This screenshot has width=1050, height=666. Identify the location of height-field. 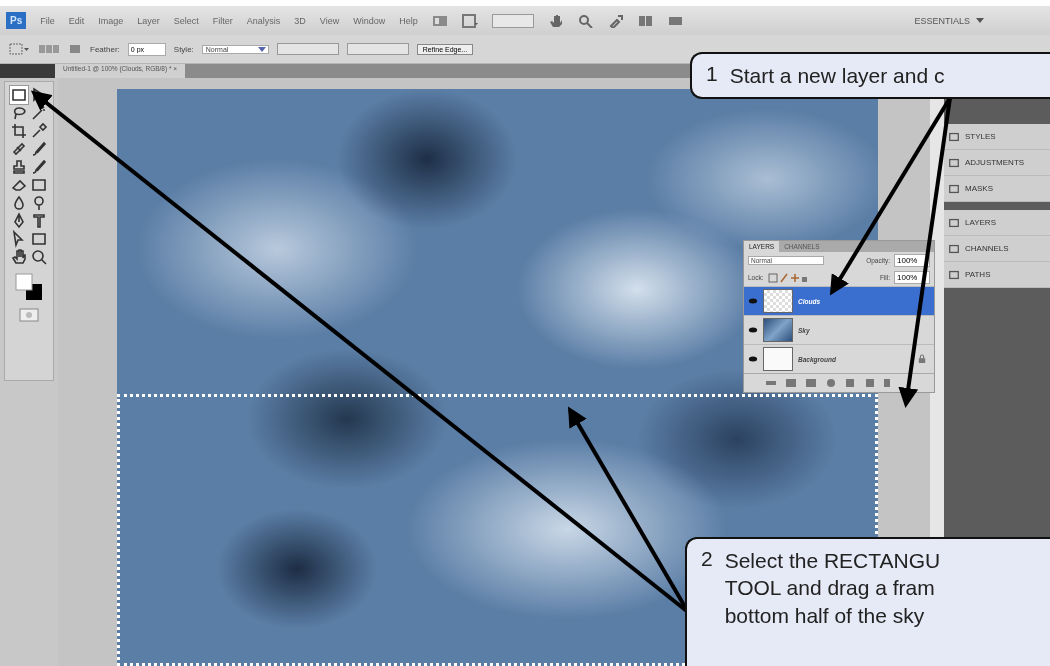
(377, 49).